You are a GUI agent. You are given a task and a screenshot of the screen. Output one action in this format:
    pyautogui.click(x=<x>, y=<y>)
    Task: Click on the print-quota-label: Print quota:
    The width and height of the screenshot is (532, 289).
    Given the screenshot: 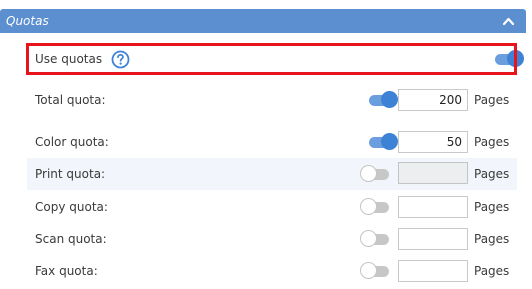 What is the action you would take?
    pyautogui.click(x=70, y=174)
    